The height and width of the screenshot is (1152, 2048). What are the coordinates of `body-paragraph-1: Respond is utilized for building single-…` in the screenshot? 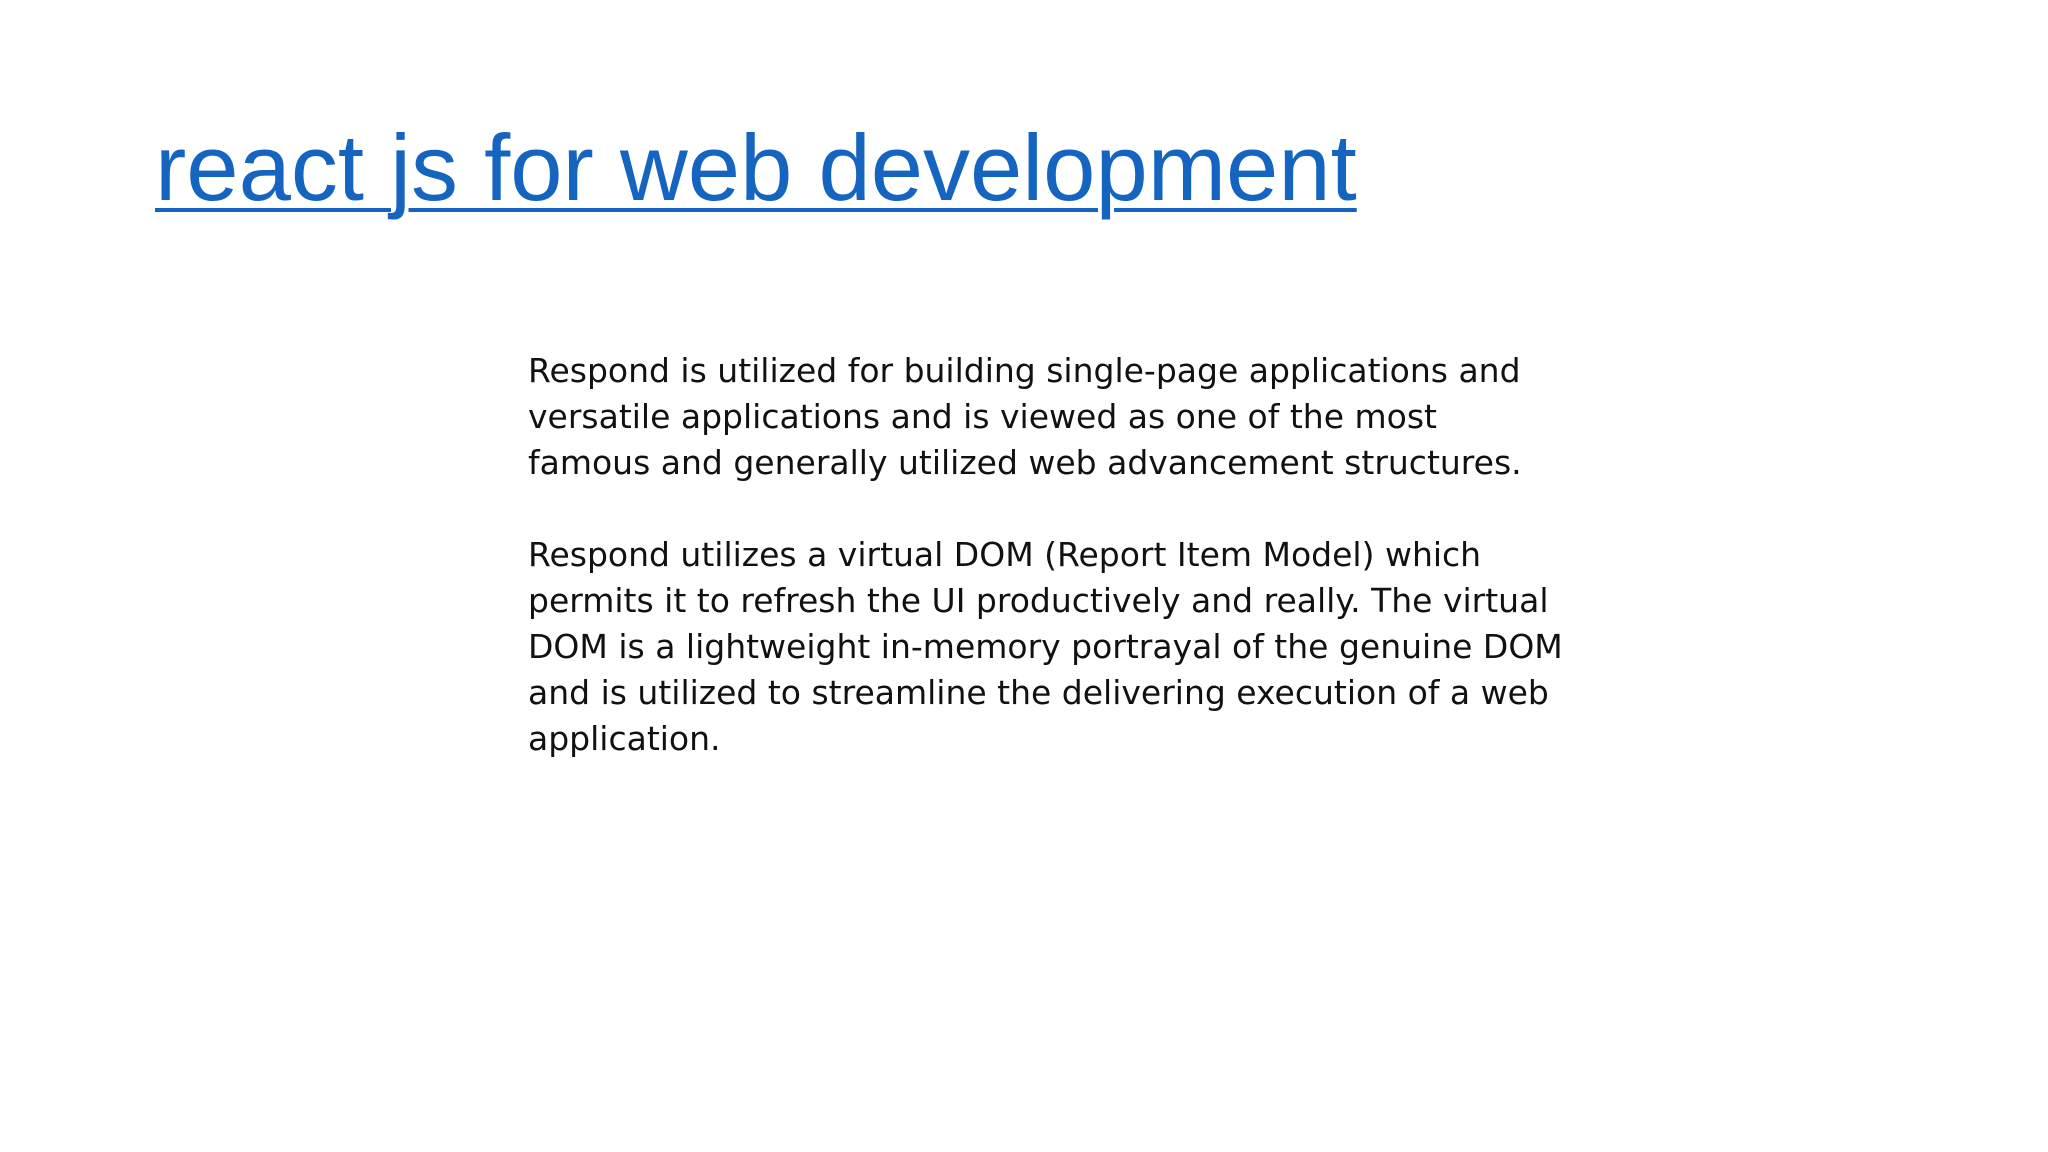 It's located at (1025, 416).